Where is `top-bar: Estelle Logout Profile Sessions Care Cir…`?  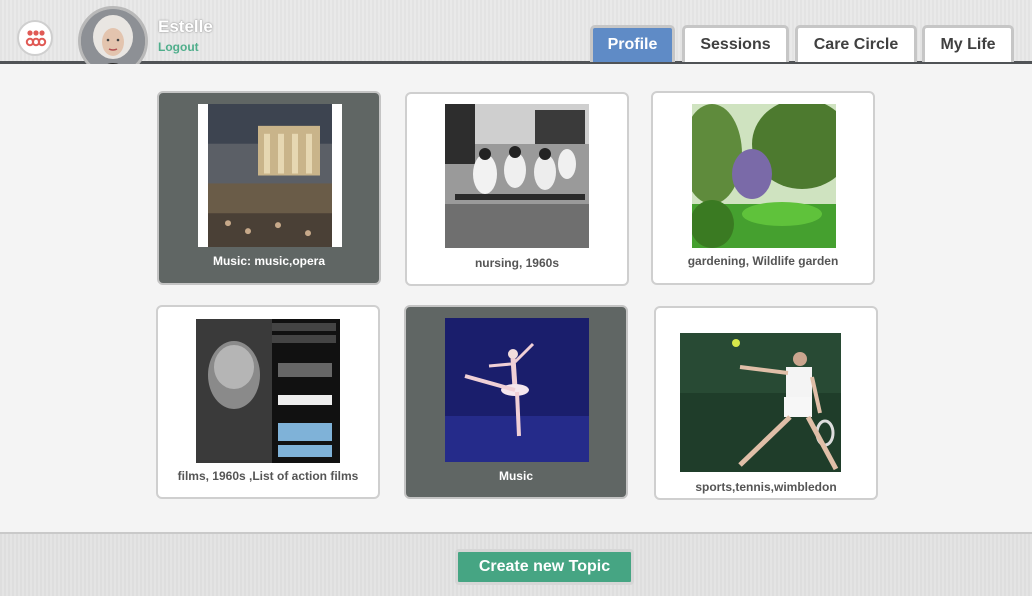
top-bar: Estelle Logout Profile Sessions Care Cir… is located at coordinates (516, 38).